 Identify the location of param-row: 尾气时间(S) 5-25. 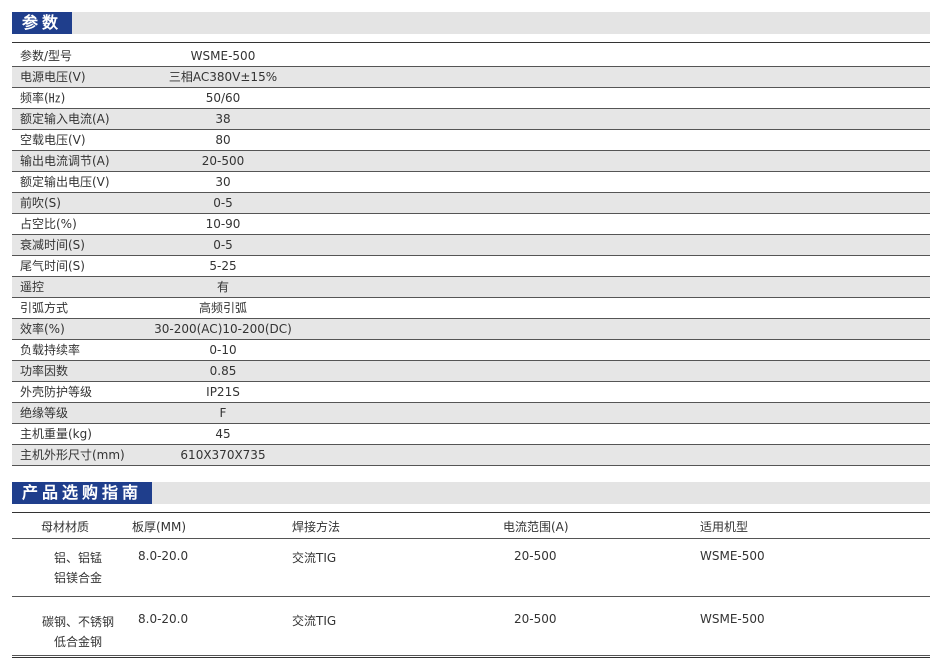
(471, 266).